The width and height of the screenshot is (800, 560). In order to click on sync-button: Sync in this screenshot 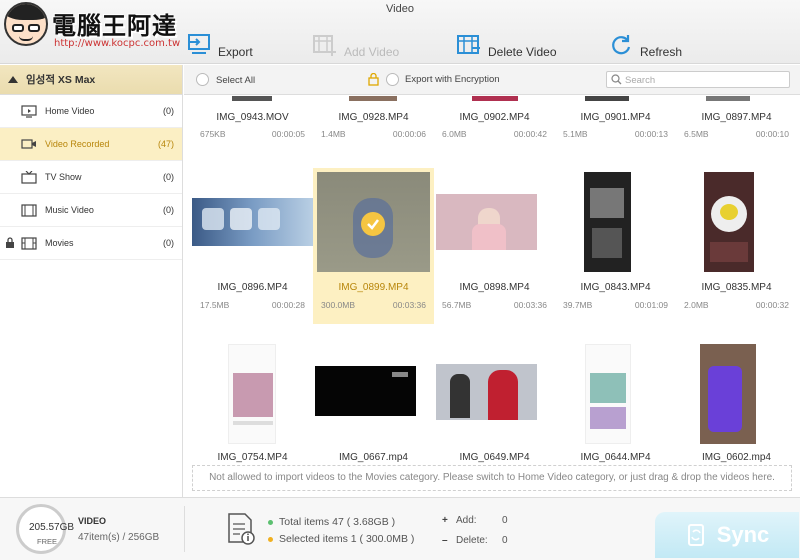, I will do `click(727, 535)`.